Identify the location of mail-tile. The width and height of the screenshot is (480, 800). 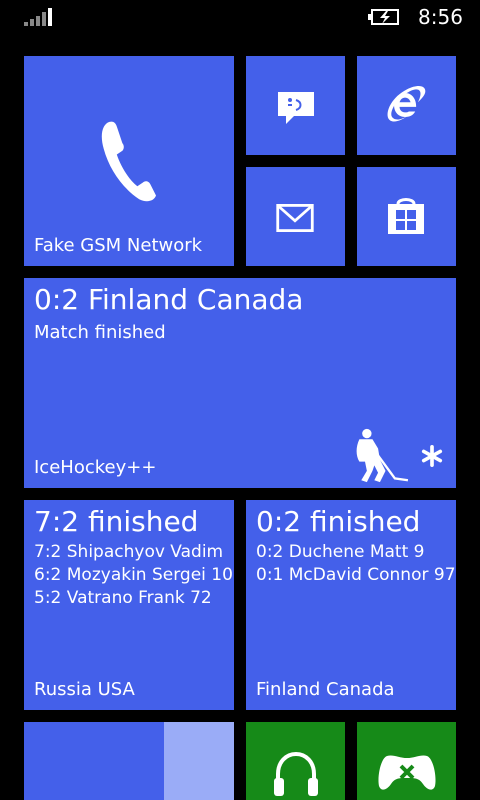
(295, 216).